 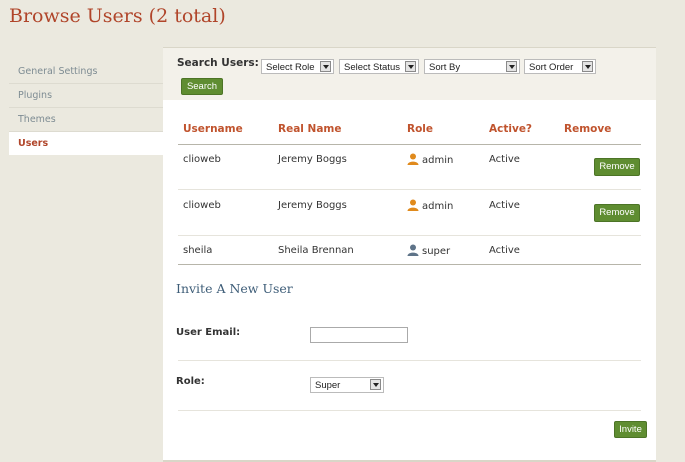 I want to click on sidebar-item-plugins: Plugins, so click(x=86, y=95).